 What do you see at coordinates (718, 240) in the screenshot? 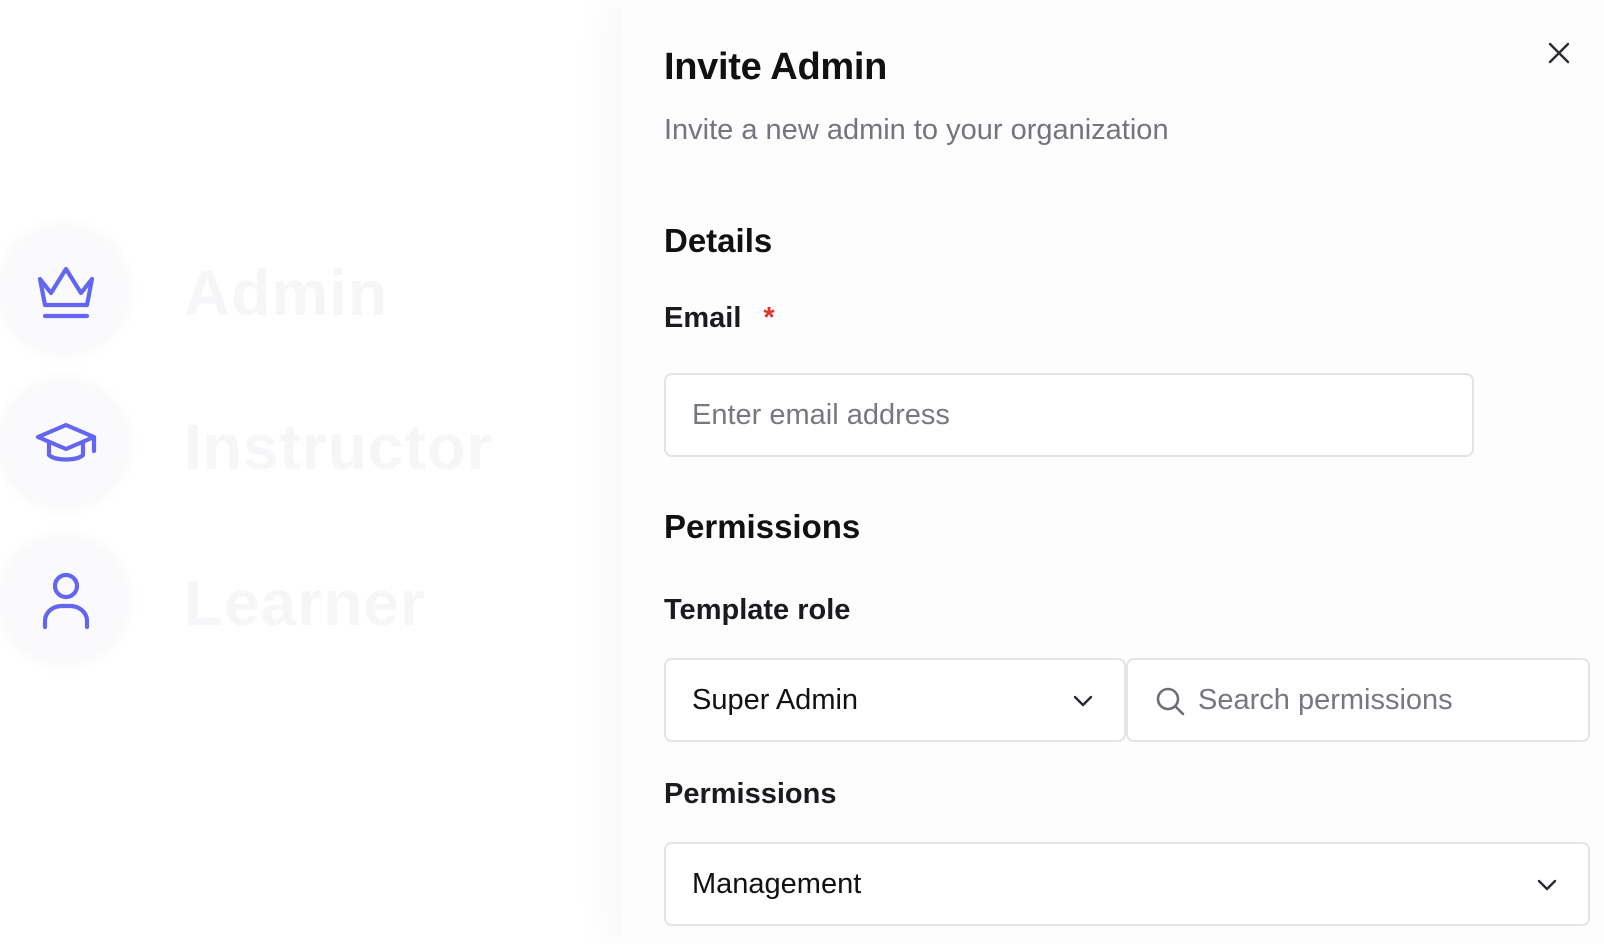
I see `details-heading: Details` at bounding box center [718, 240].